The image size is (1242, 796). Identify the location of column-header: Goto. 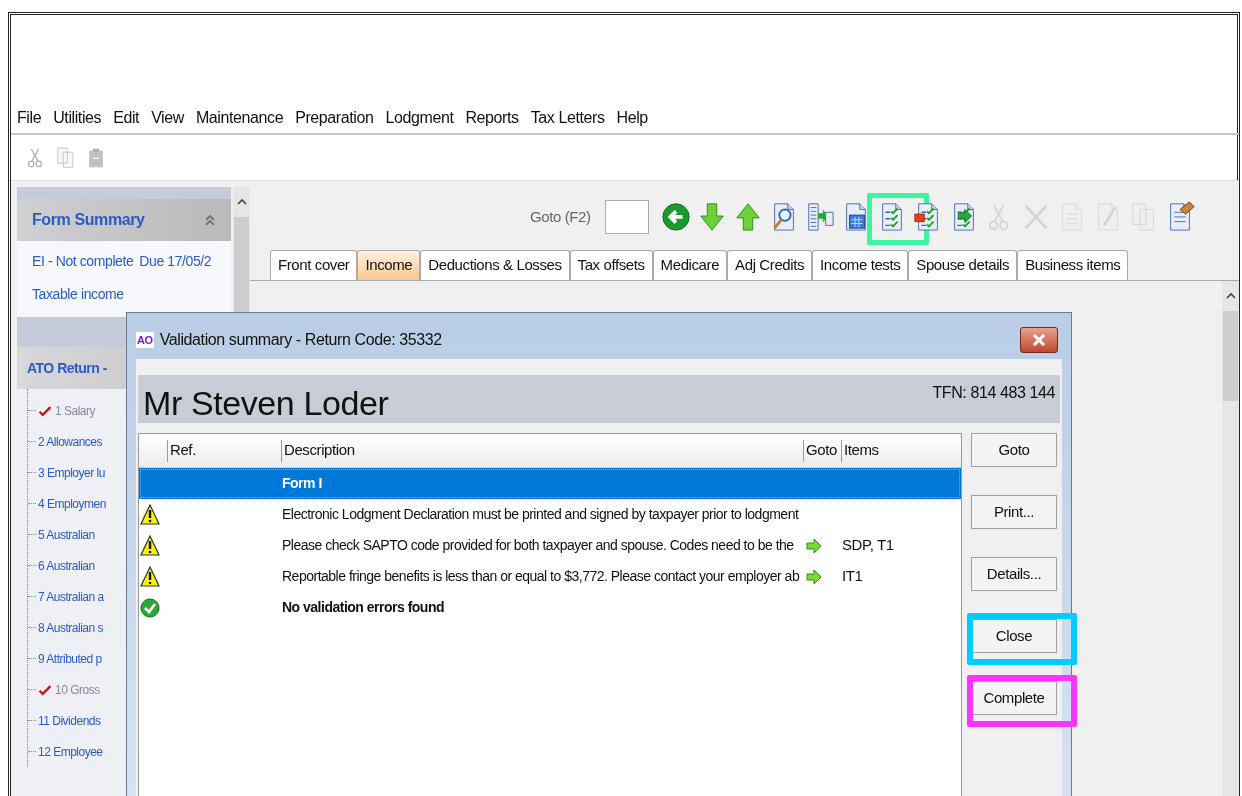
(821, 450).